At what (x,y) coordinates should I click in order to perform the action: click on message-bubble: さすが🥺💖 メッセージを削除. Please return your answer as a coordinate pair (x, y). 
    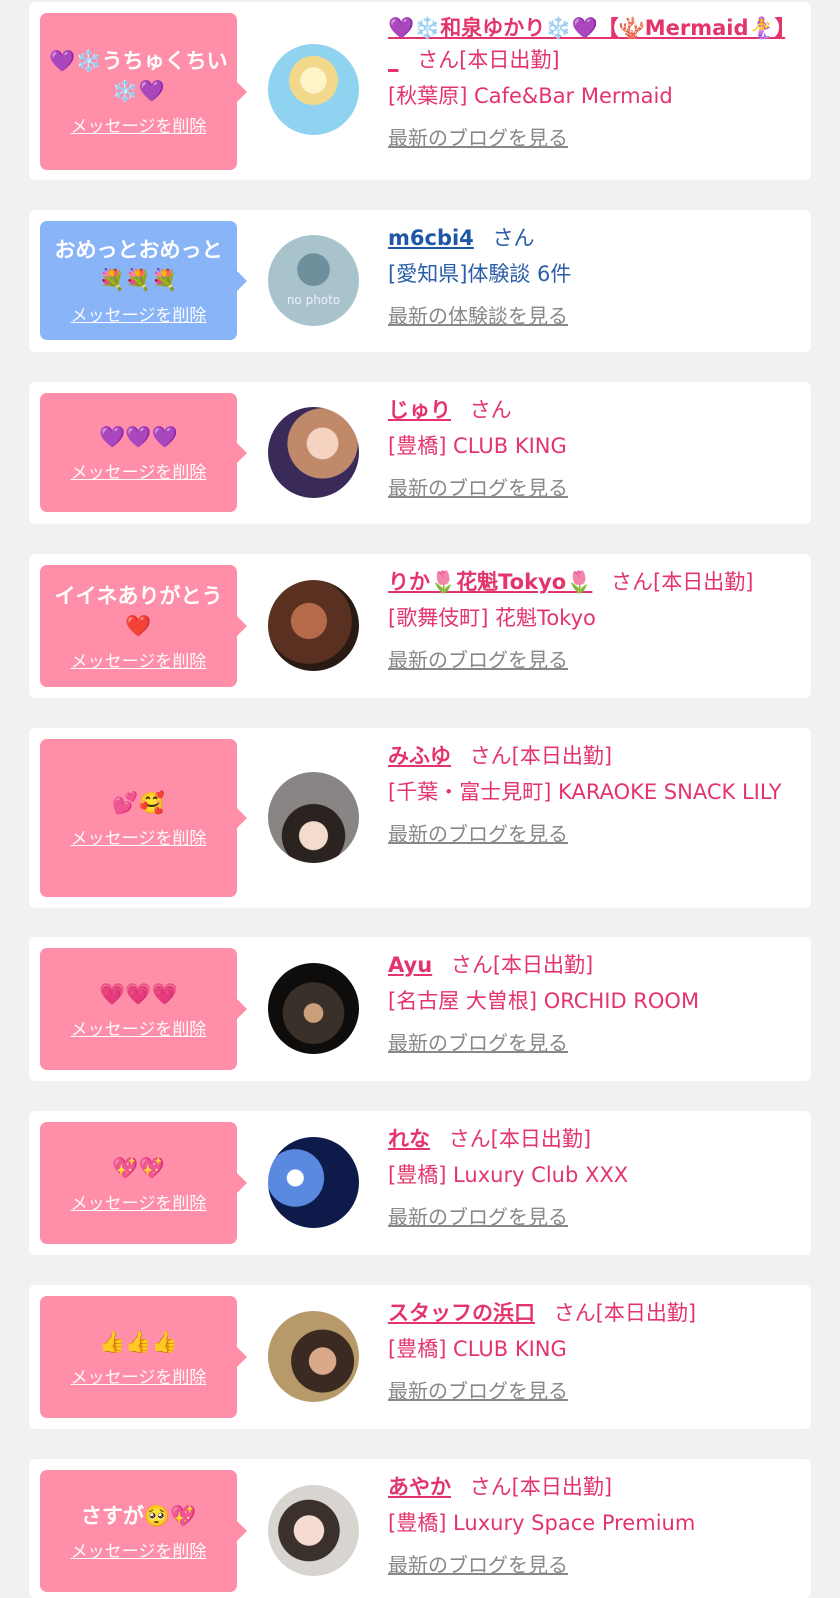
    Looking at the image, I should click on (143, 1531).